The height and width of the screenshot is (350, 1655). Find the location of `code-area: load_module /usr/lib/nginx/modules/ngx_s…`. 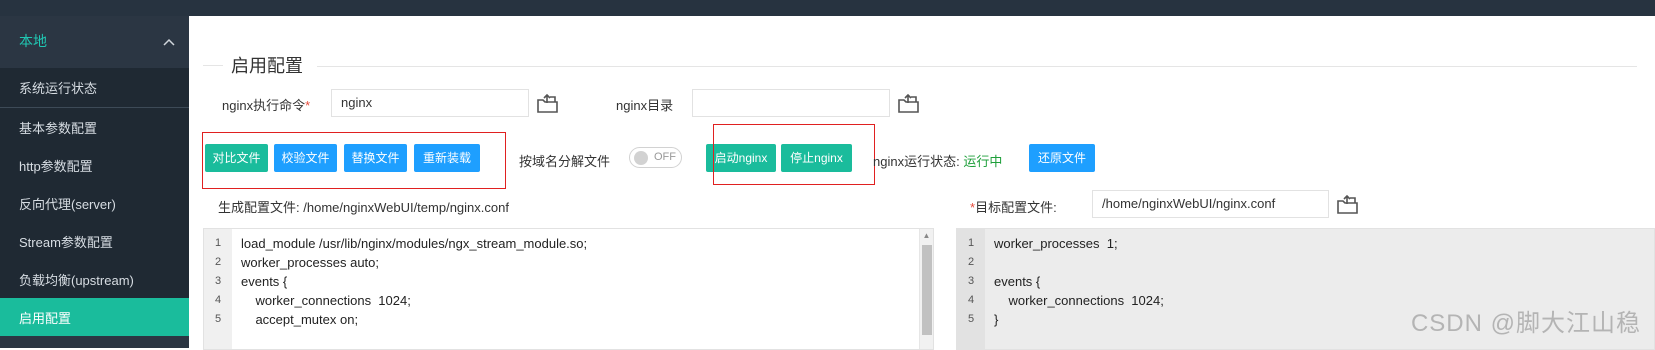

code-area: load_module /usr/lib/nginx/modules/ngx_s… is located at coordinates (582, 289).